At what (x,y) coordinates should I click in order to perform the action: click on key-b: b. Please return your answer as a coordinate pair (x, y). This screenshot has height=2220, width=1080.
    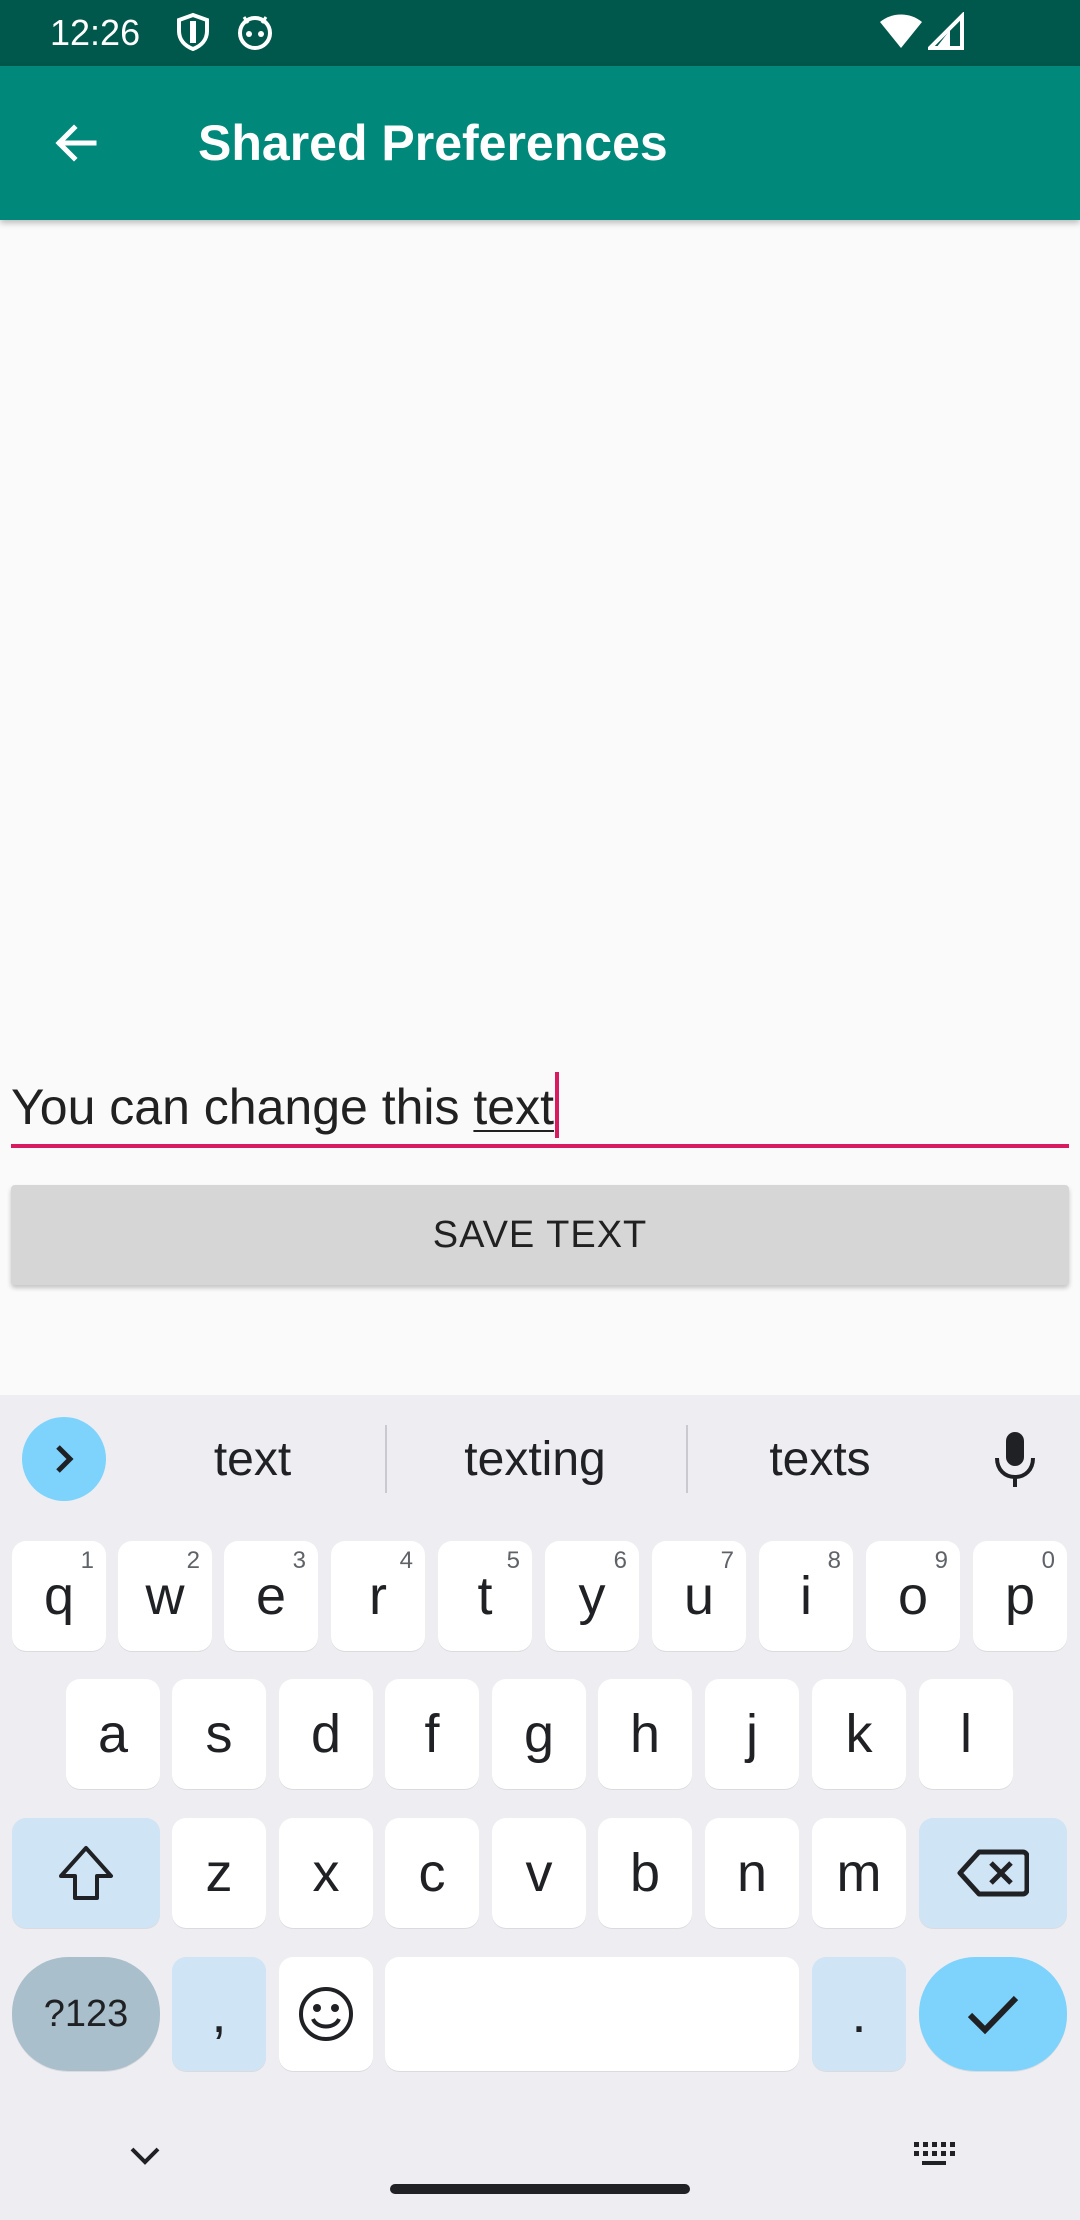
    Looking at the image, I should click on (645, 1873).